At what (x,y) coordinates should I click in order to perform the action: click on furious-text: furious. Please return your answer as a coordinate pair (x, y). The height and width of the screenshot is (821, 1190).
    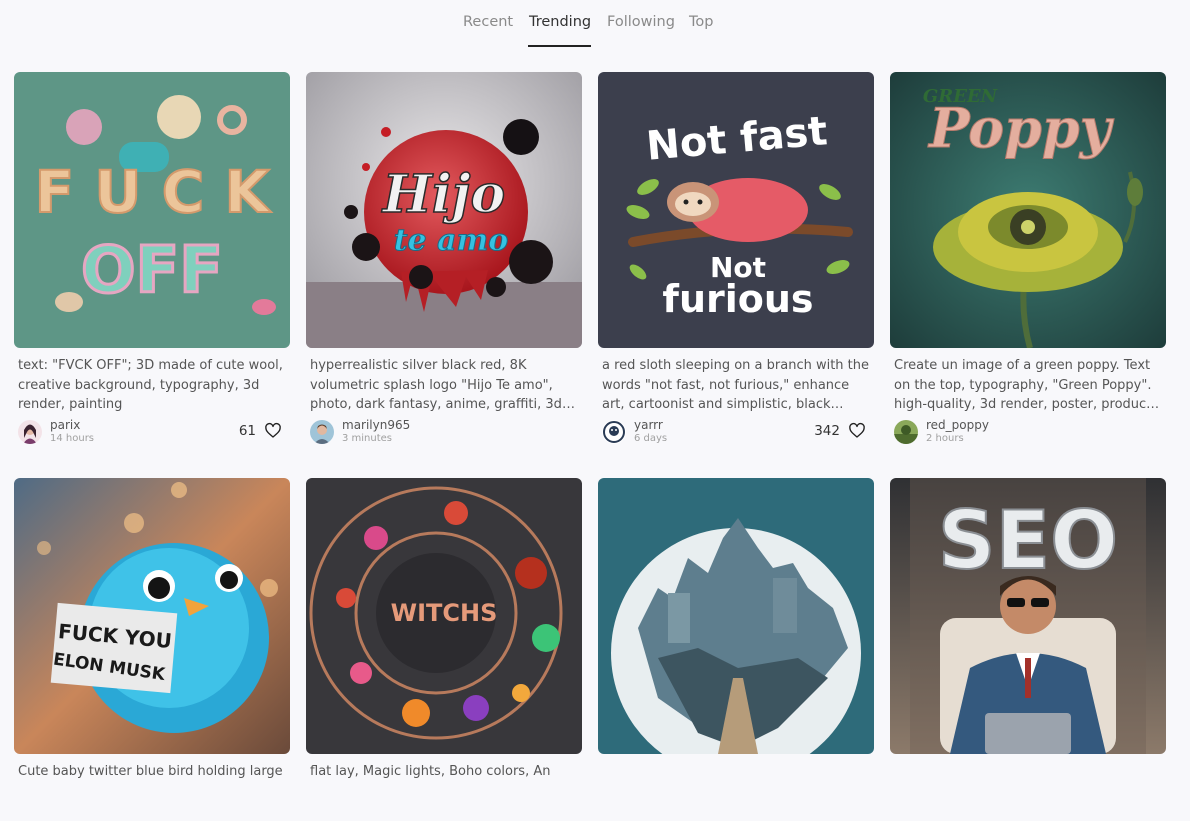
    Looking at the image, I should click on (737, 299).